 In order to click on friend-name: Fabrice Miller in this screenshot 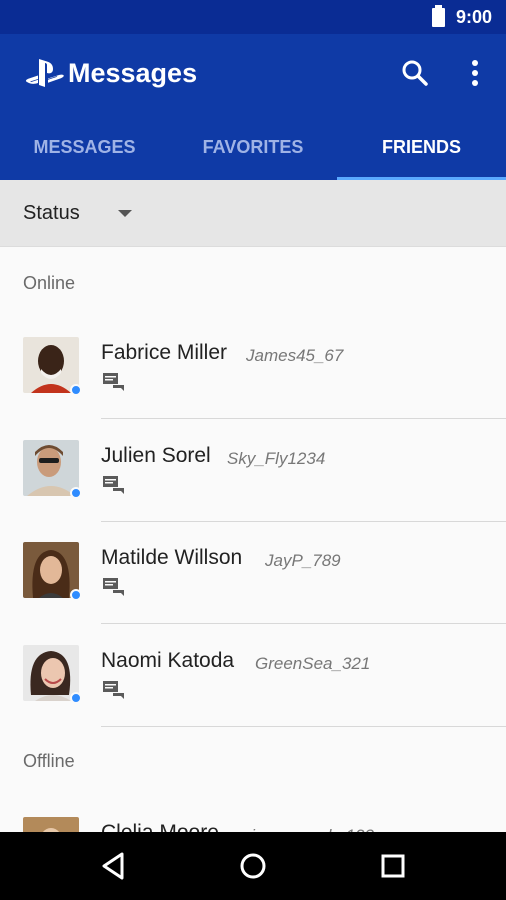, I will do `click(164, 352)`.